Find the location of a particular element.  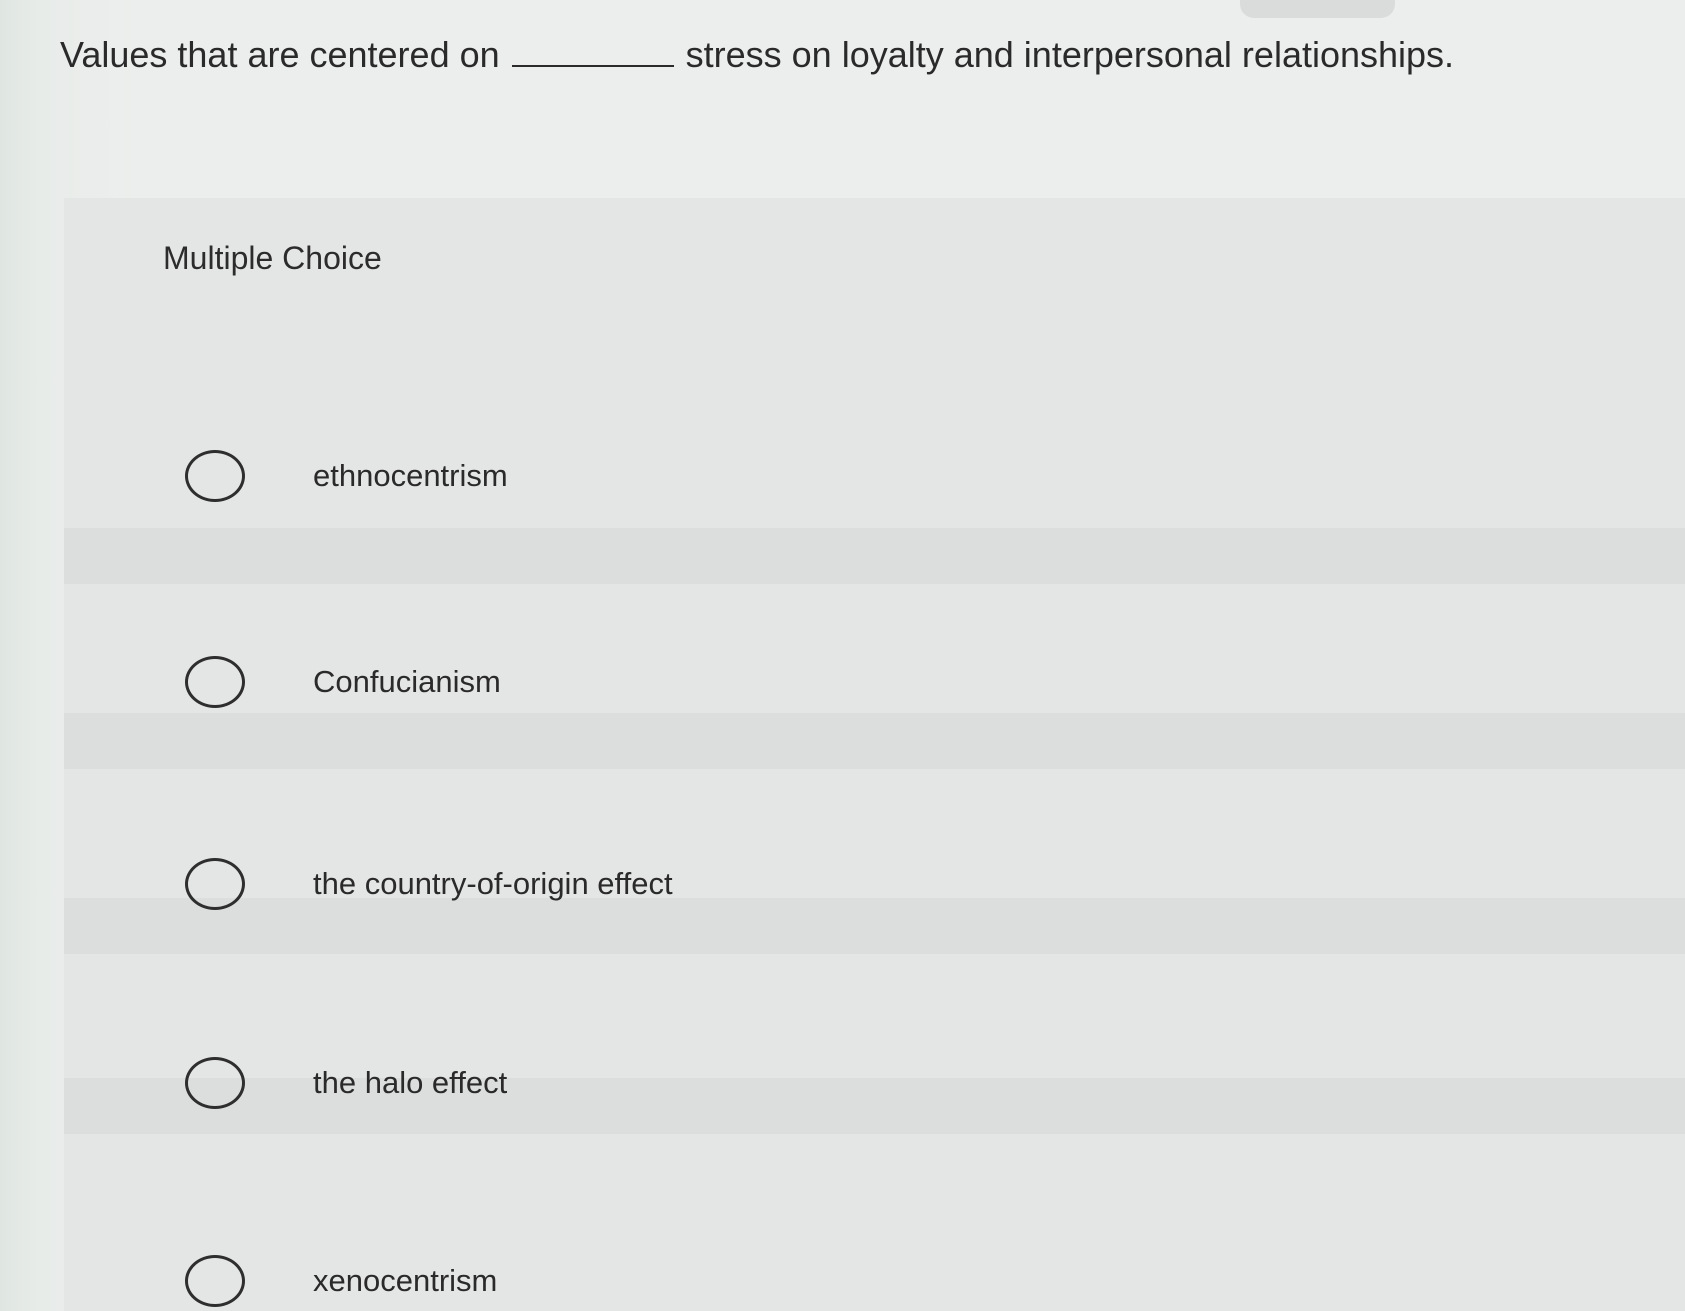

option-country-of-origin-effect: the country-of-origin effect is located at coordinates (429, 884).